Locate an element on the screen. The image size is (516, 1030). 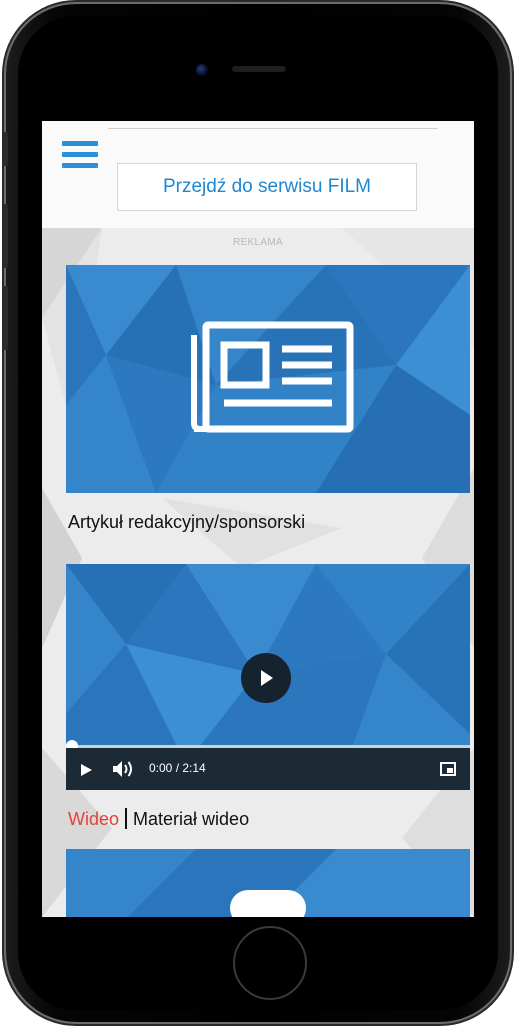
front-camera is located at coordinates (202, 70).